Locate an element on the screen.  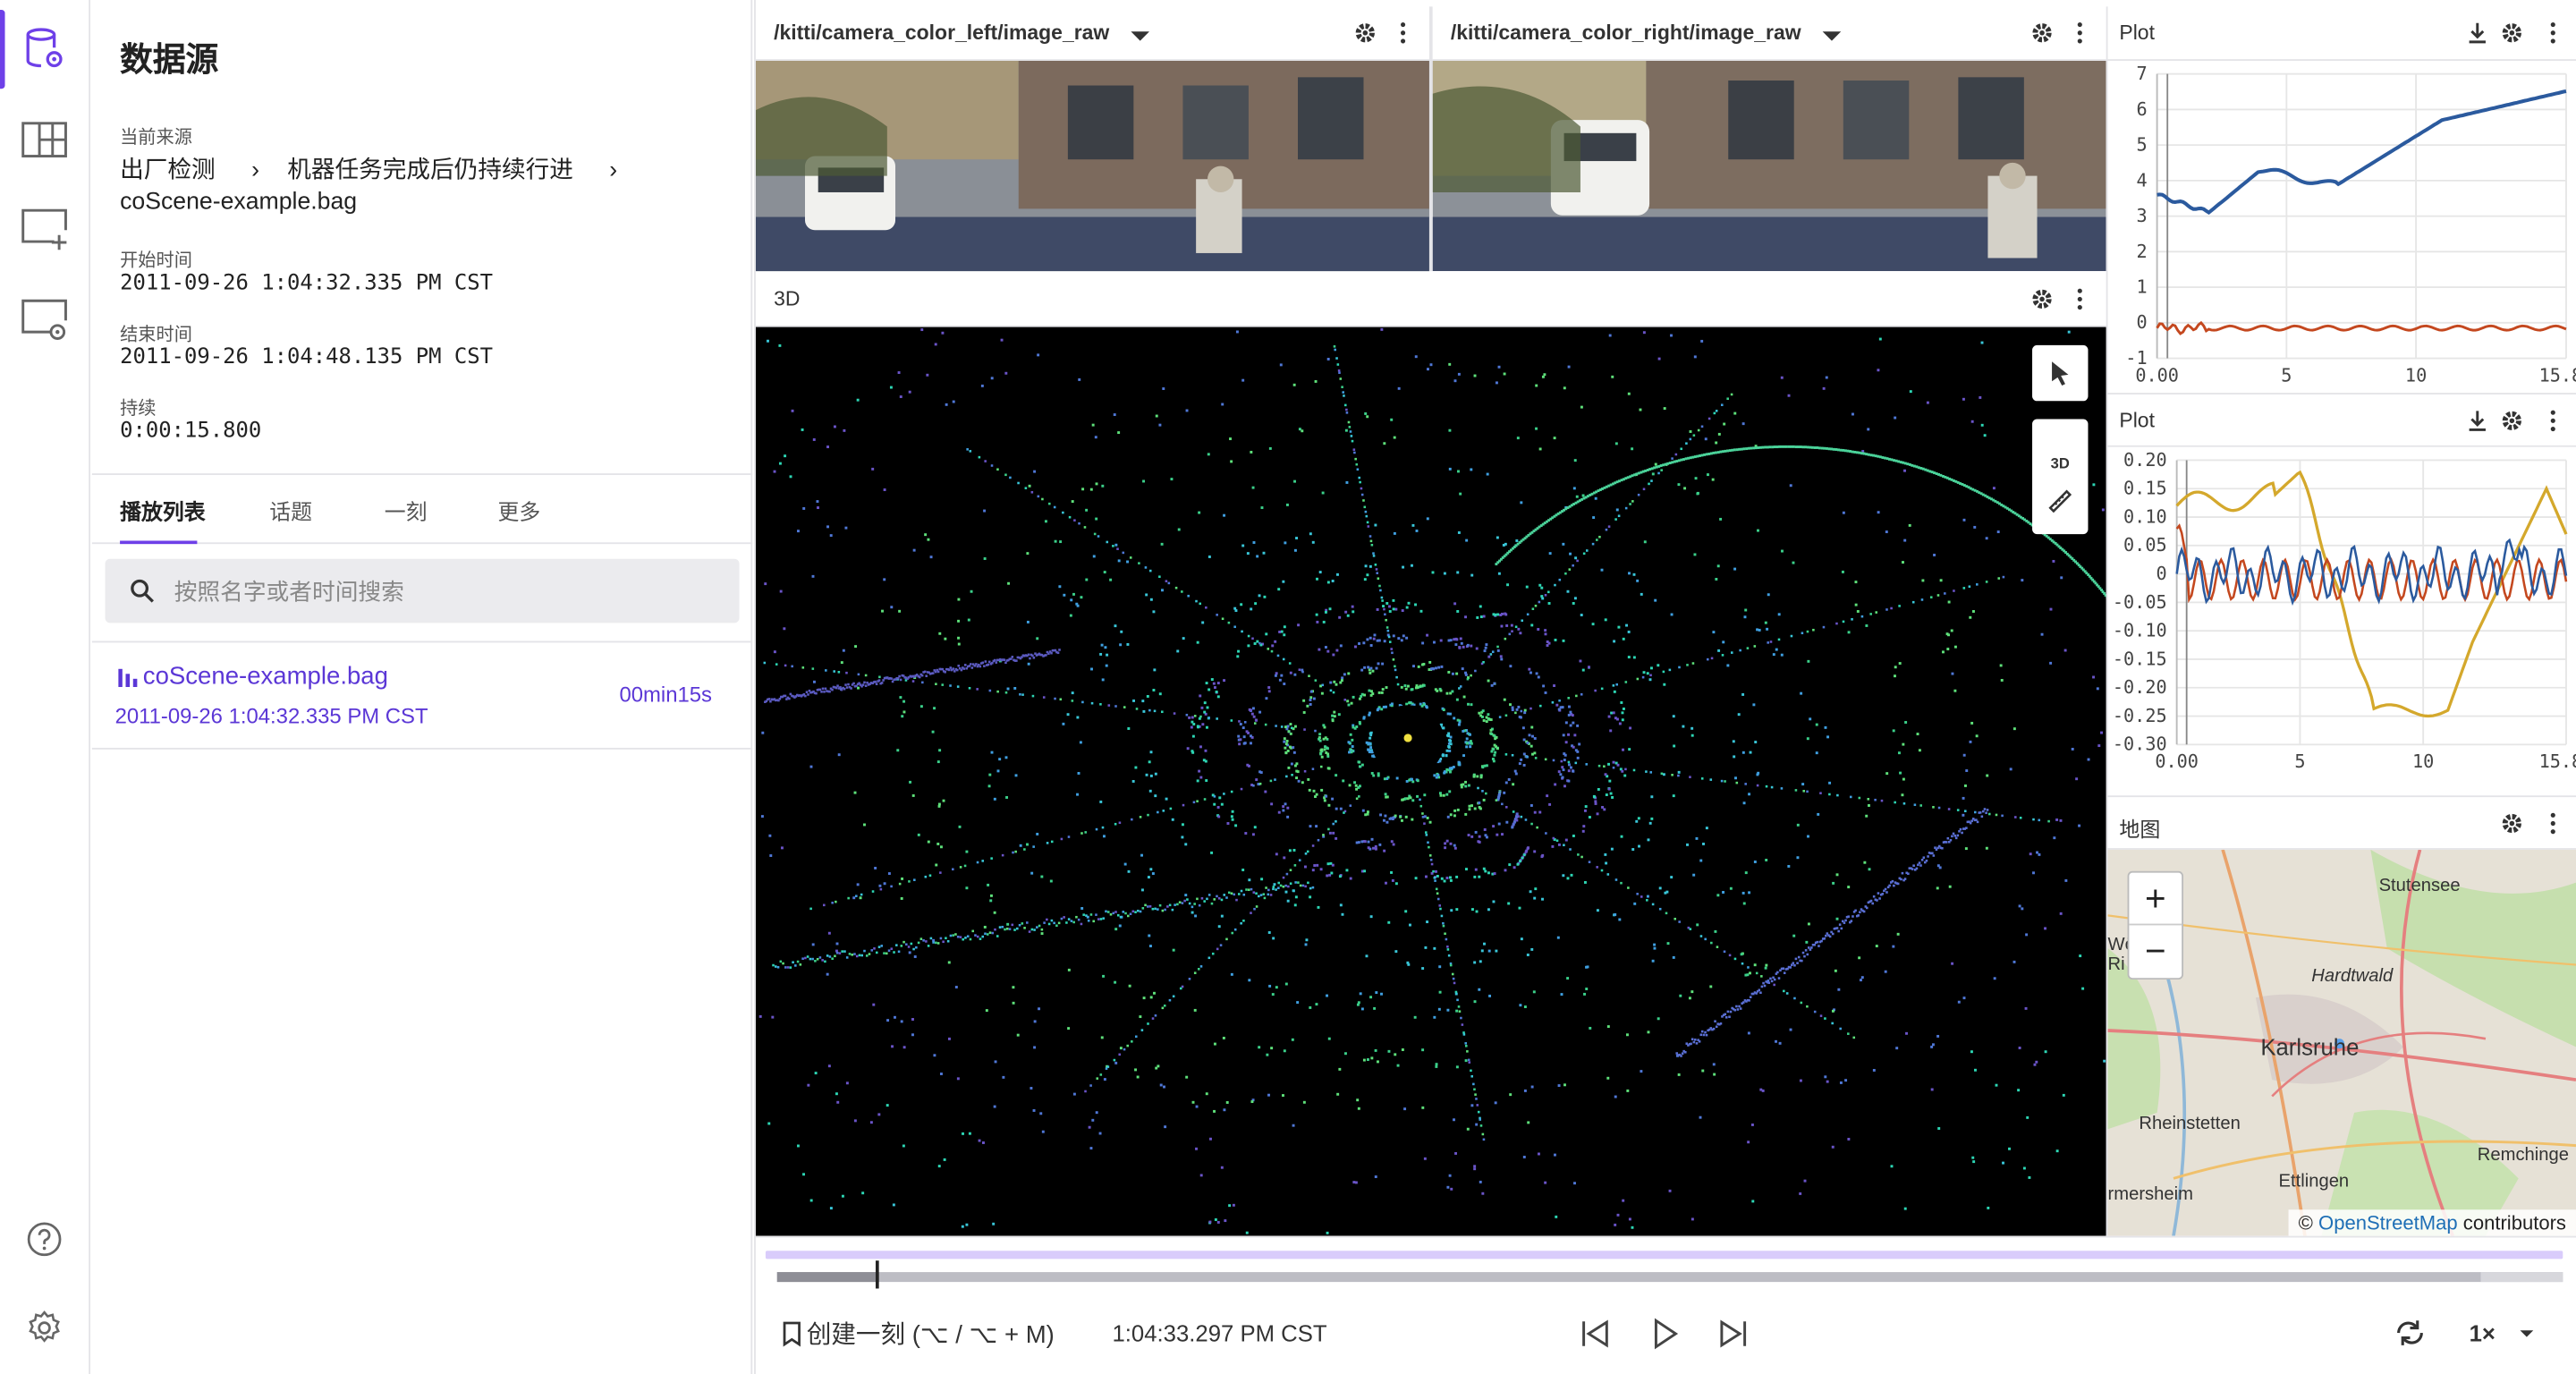
attribution-prefix: © is located at coordinates (2305, 1222).